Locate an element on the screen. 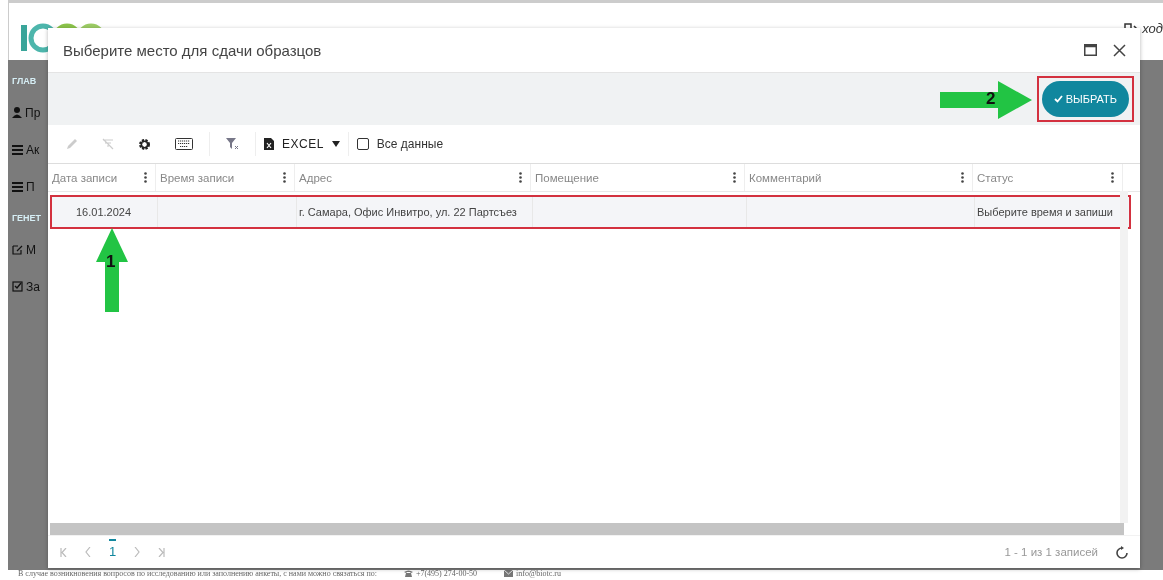 Image resolution: width=1163 pixels, height=580 pixels. footer-phone: +7(495) 274-00-50 is located at coordinates (446, 573).